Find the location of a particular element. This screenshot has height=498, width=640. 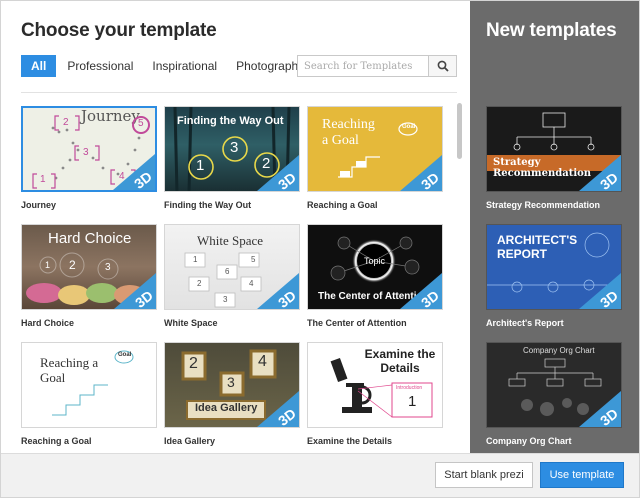

search-box is located at coordinates (377, 66).